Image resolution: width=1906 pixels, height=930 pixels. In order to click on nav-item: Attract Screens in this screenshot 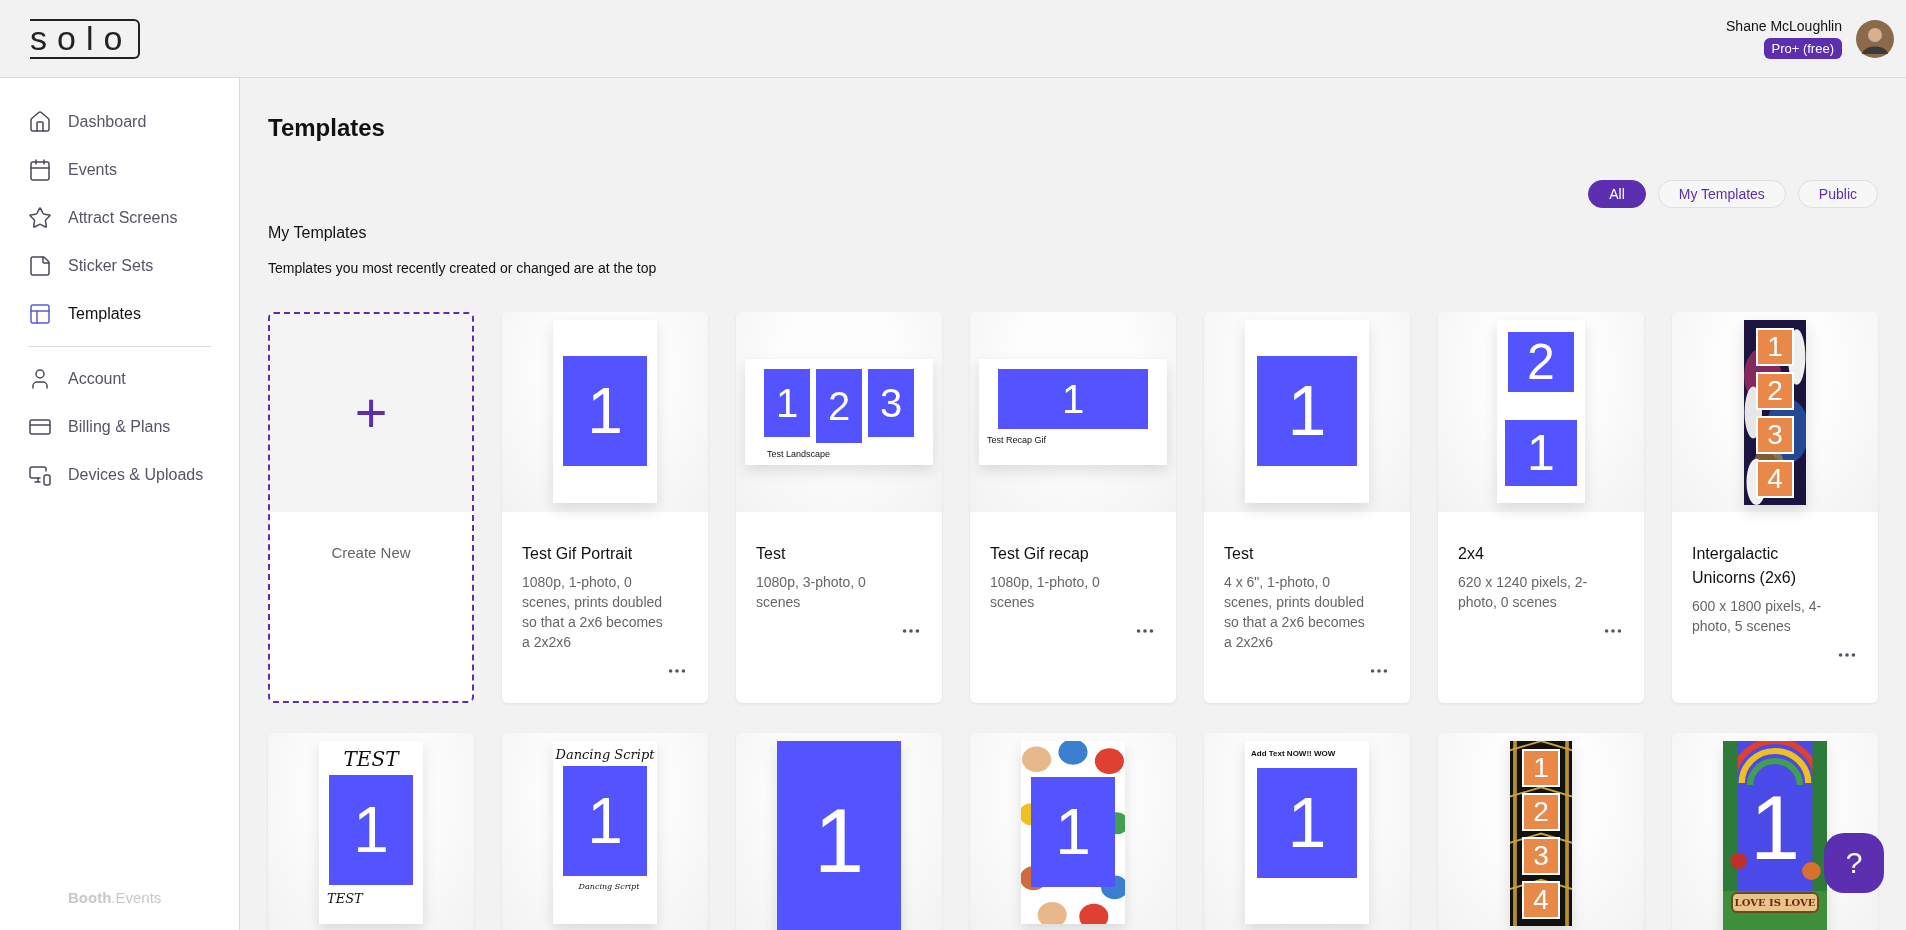, I will do `click(133, 218)`.